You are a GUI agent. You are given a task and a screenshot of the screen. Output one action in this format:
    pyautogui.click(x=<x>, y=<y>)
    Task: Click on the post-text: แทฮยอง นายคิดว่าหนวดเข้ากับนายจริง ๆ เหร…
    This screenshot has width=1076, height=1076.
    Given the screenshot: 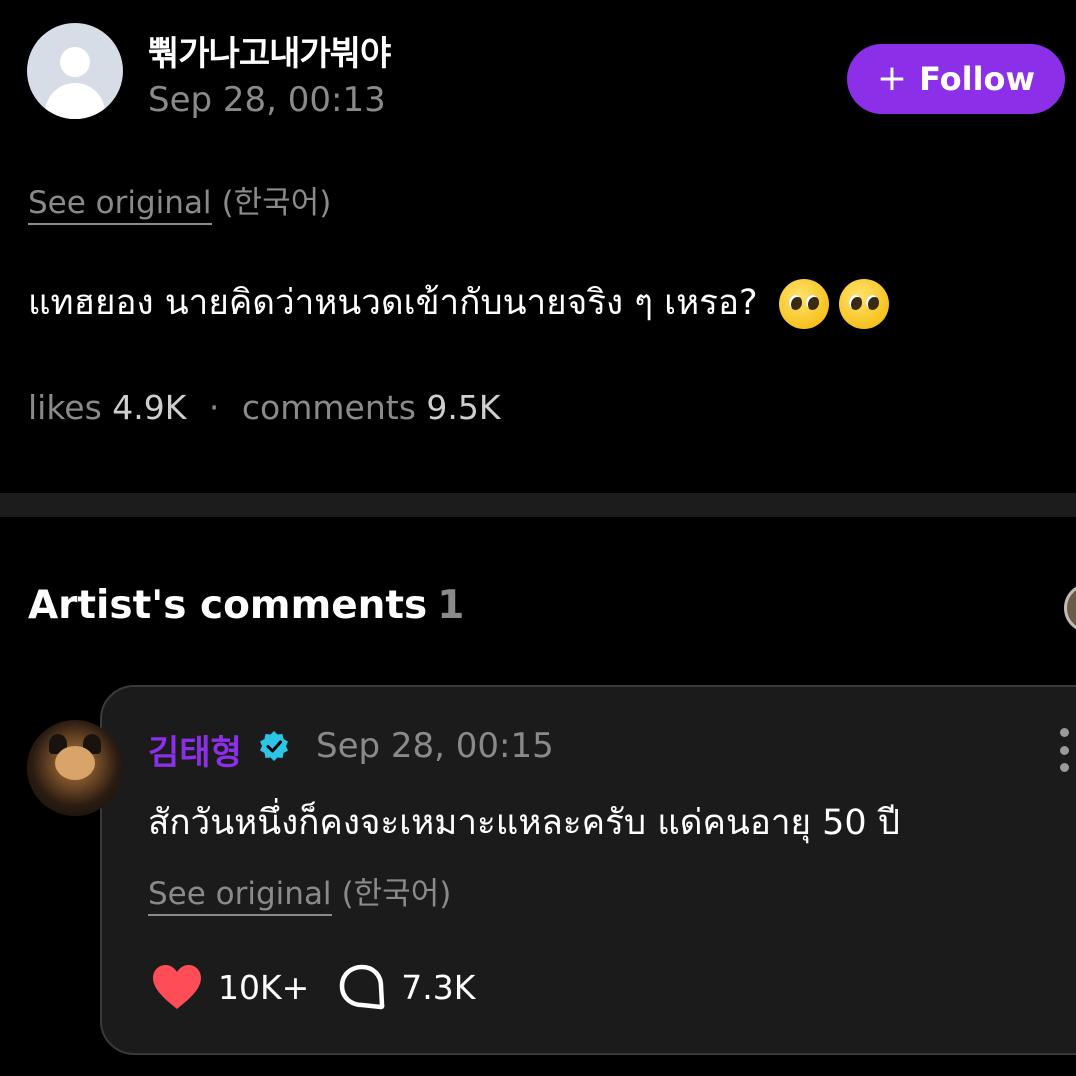 What is the action you would take?
    pyautogui.click(x=393, y=303)
    